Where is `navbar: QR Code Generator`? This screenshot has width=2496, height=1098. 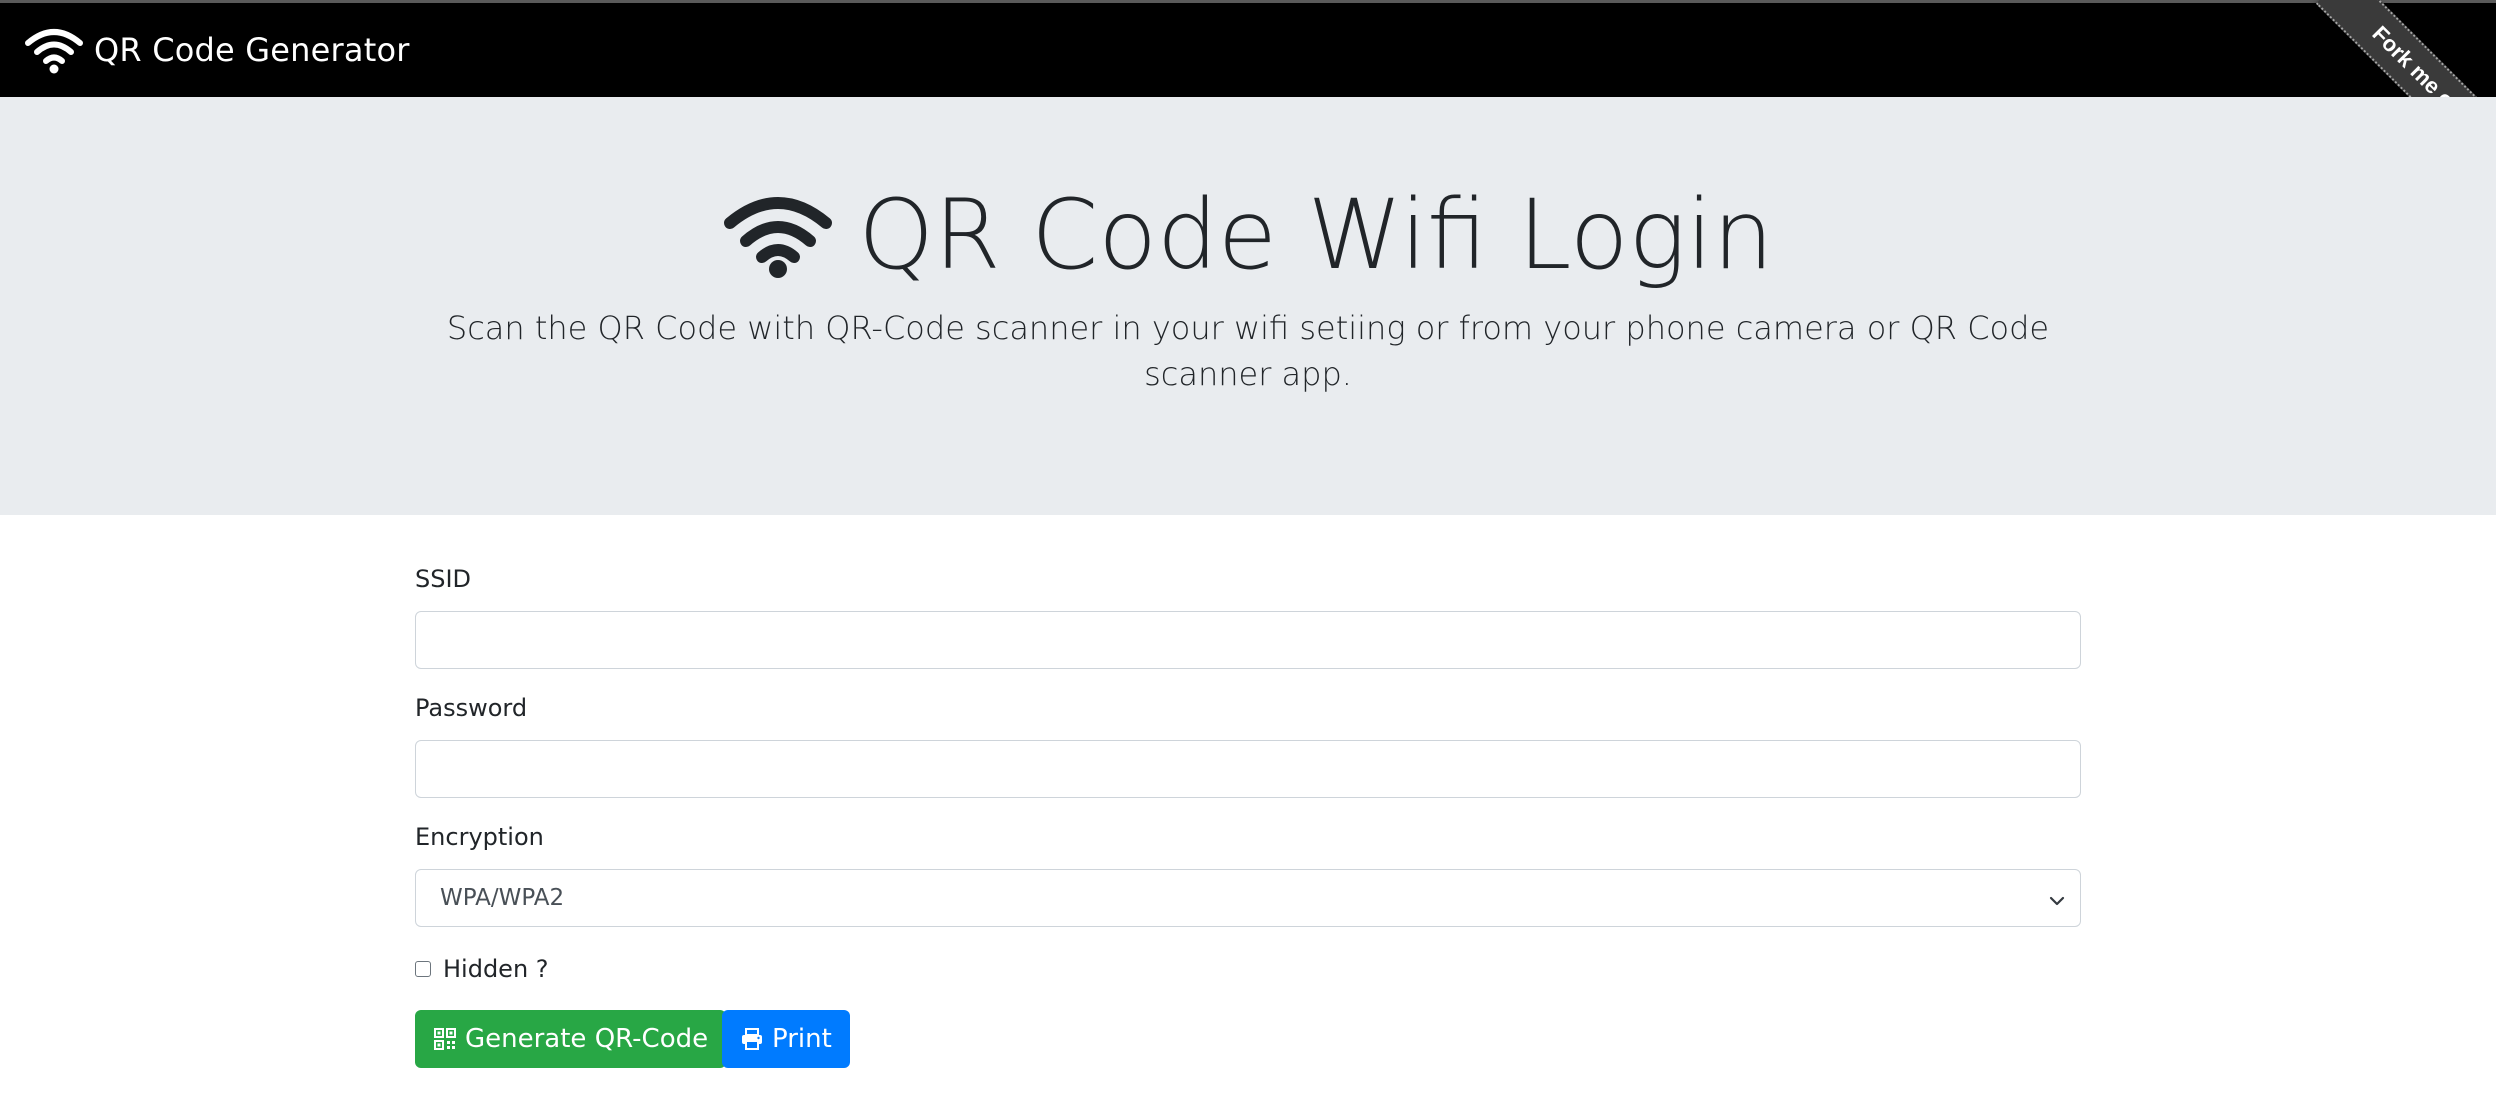
navbar: QR Code Generator is located at coordinates (1248, 50).